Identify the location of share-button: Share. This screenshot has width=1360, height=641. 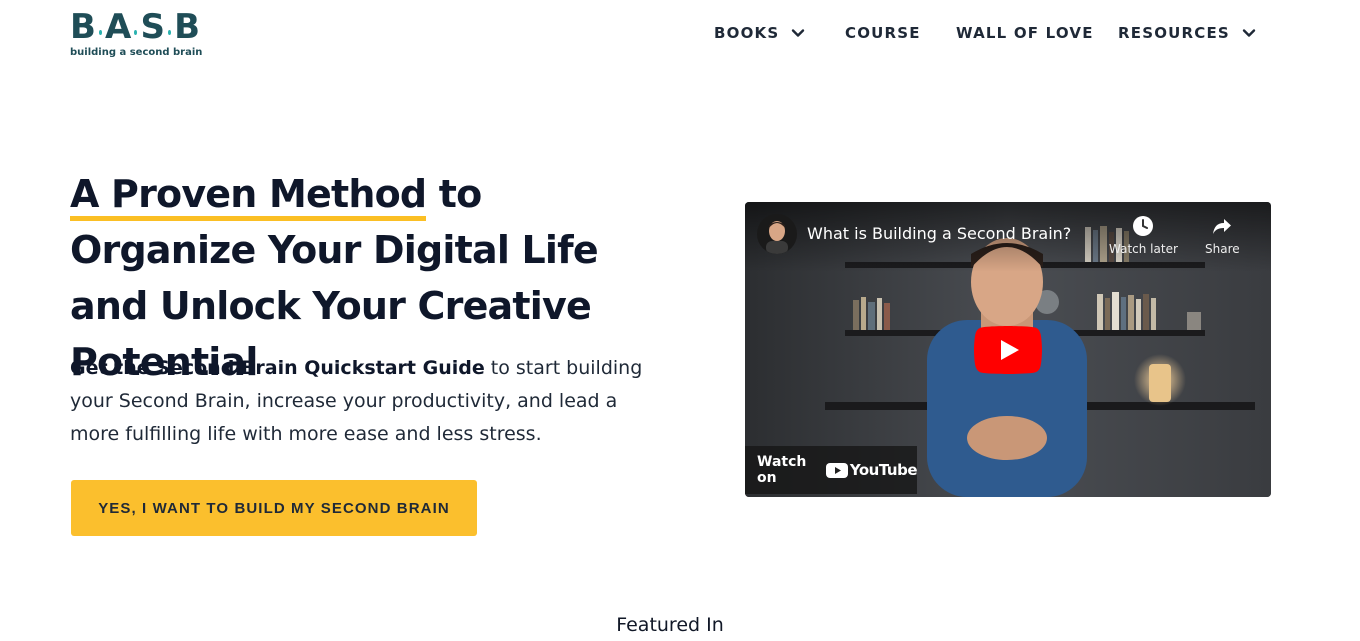
(1222, 235).